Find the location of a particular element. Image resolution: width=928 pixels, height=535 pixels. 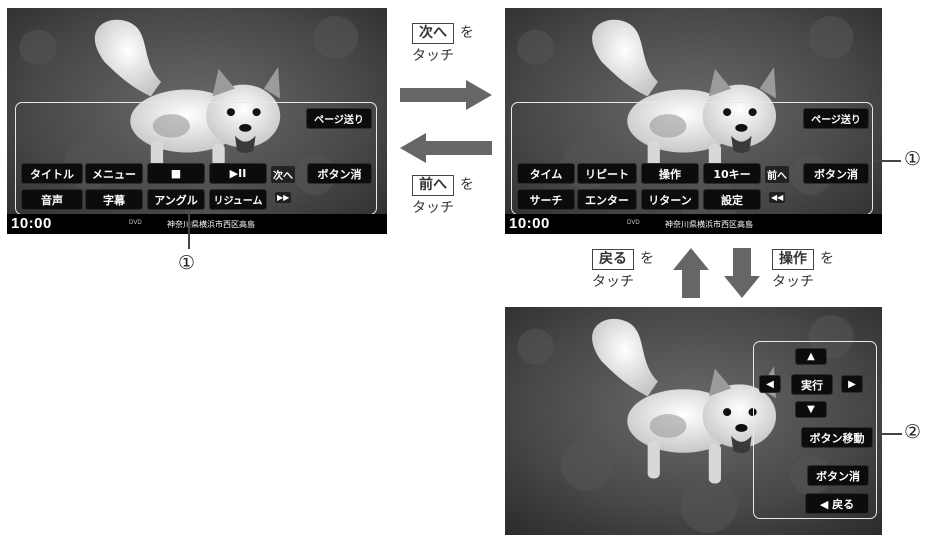

instruction-operation: 操作を タッチ is located at coordinates (803, 271).